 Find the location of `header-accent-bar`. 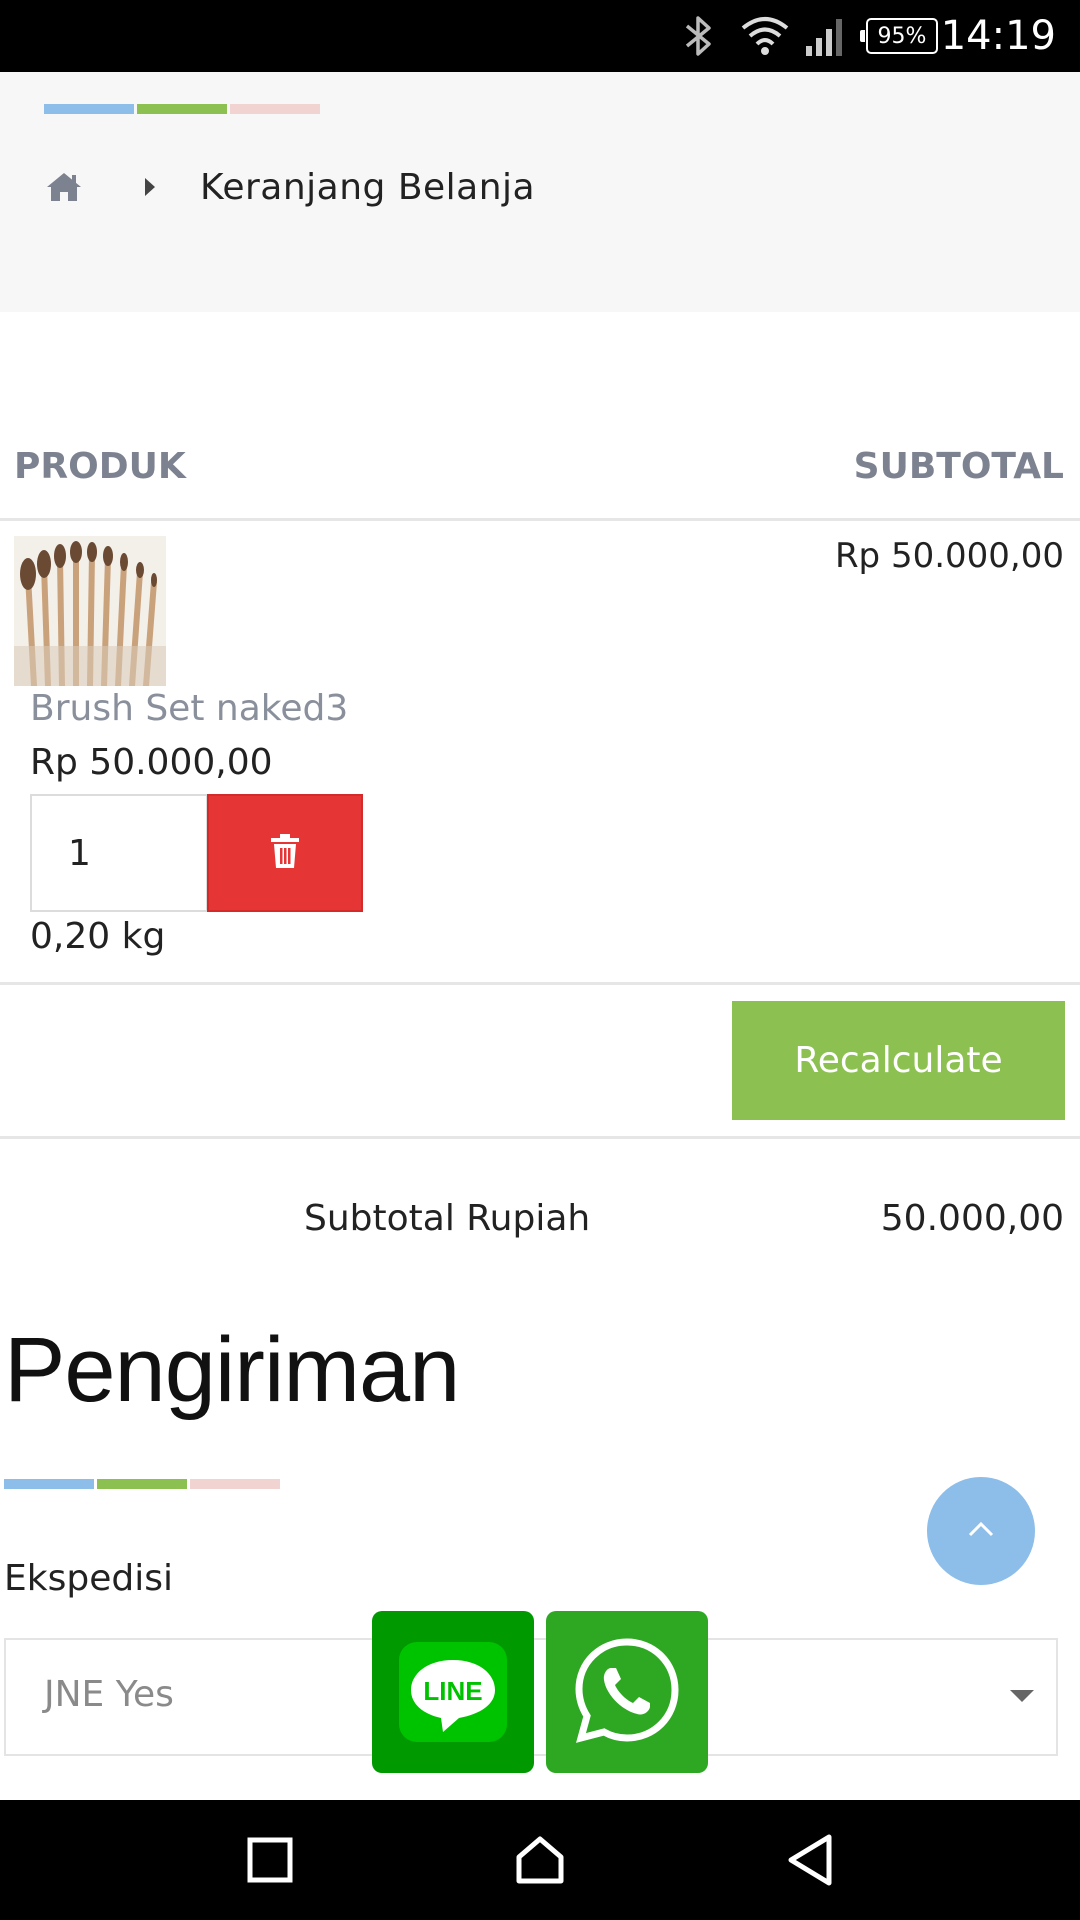

header-accent-bar is located at coordinates (182, 109).